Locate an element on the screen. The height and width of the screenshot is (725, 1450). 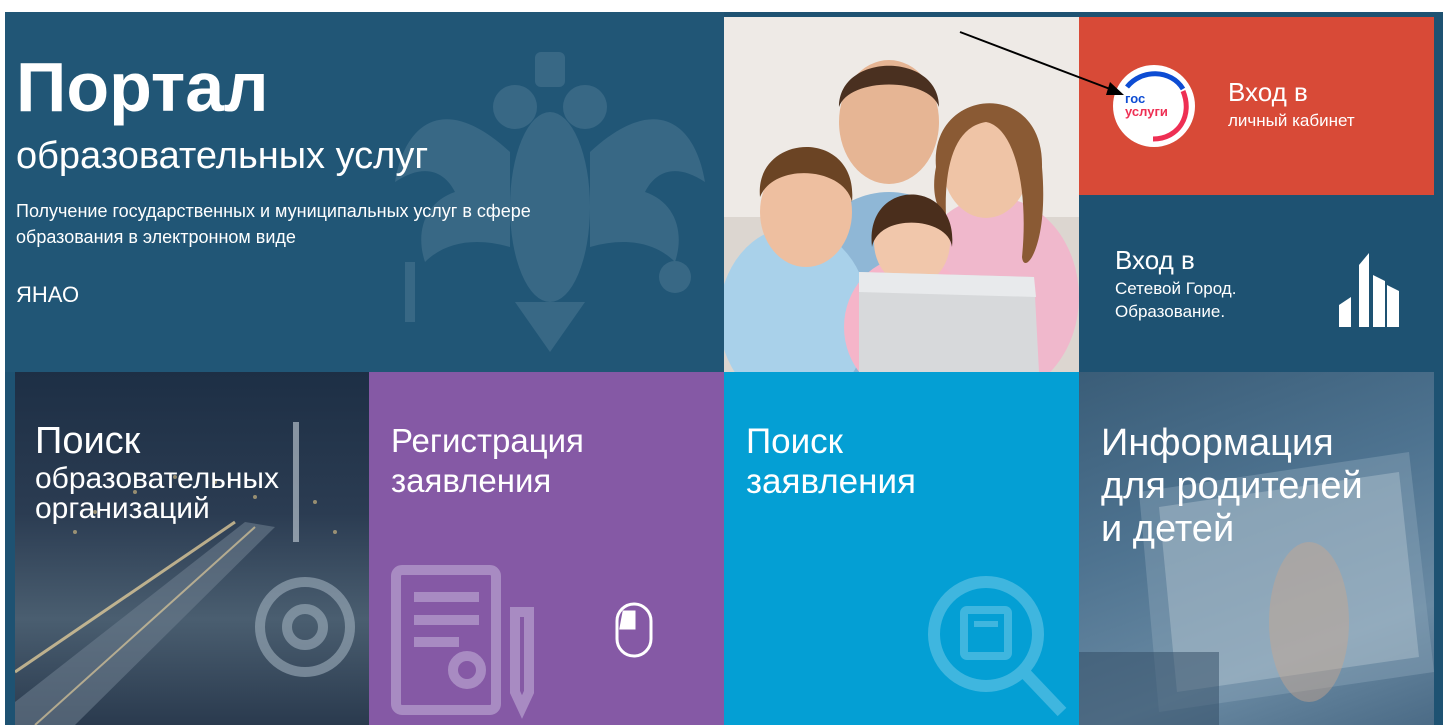
search-organizations-subtitle: организаций is located at coordinates (122, 508).